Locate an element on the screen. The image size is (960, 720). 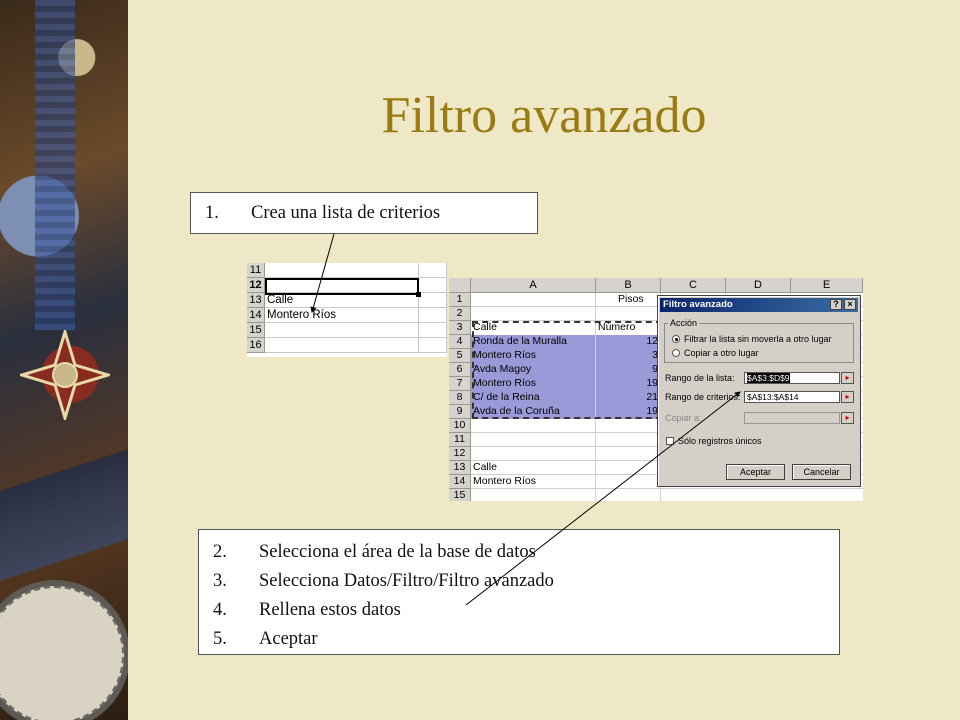
column-header-b: B is located at coordinates (628, 285).